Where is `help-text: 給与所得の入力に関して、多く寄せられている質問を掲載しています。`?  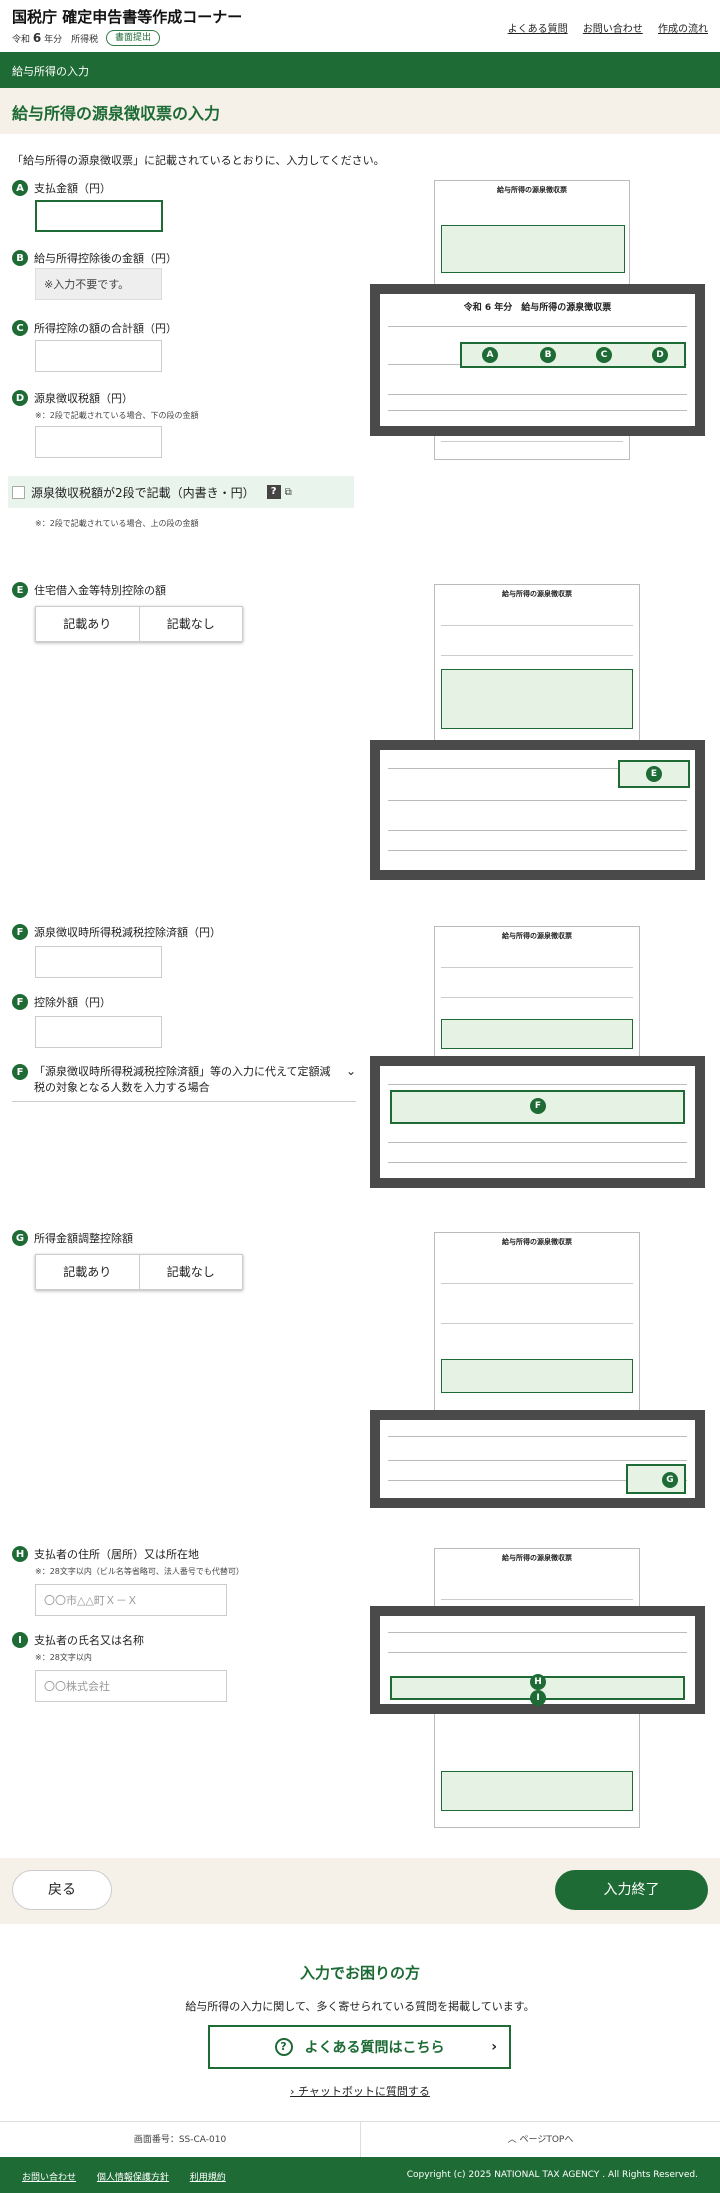
help-text: 給与所得の入力に関して、多く寄せられている質問を掲載しています。 is located at coordinates (360, 2006).